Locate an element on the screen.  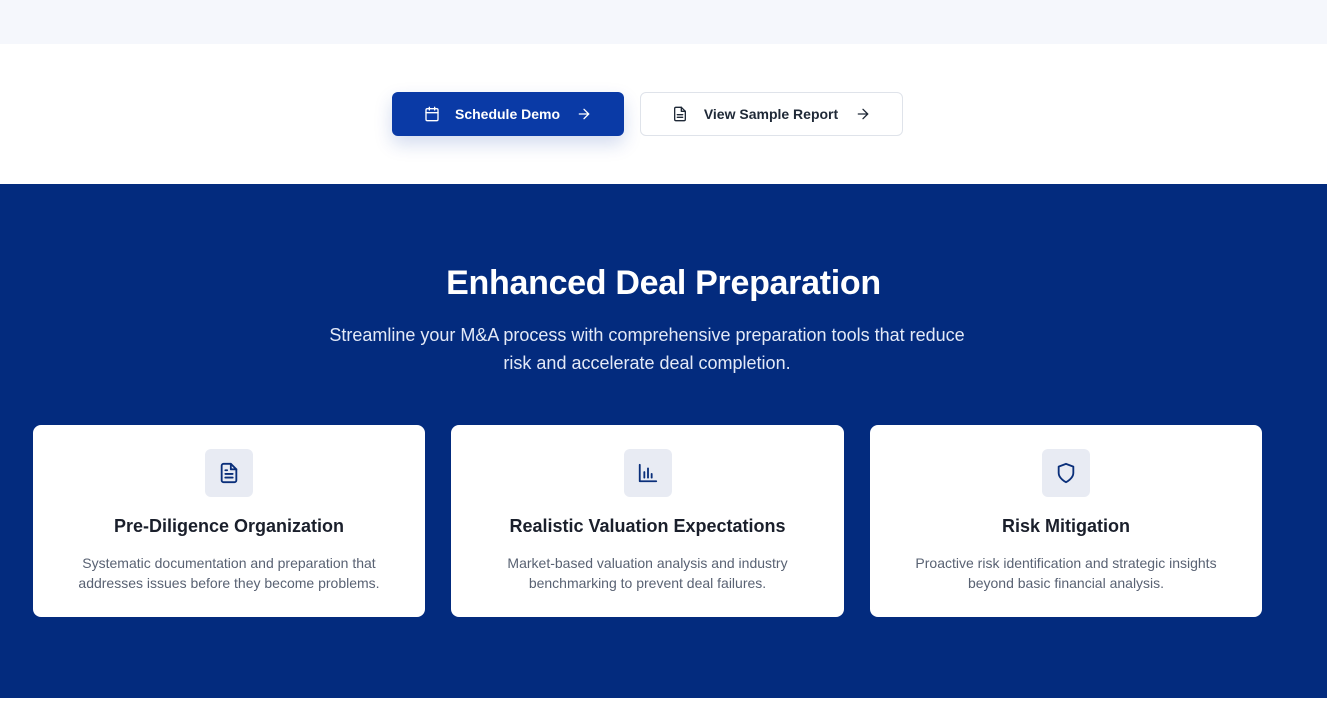
card-title: Risk Mitigation is located at coordinates (1065, 526).